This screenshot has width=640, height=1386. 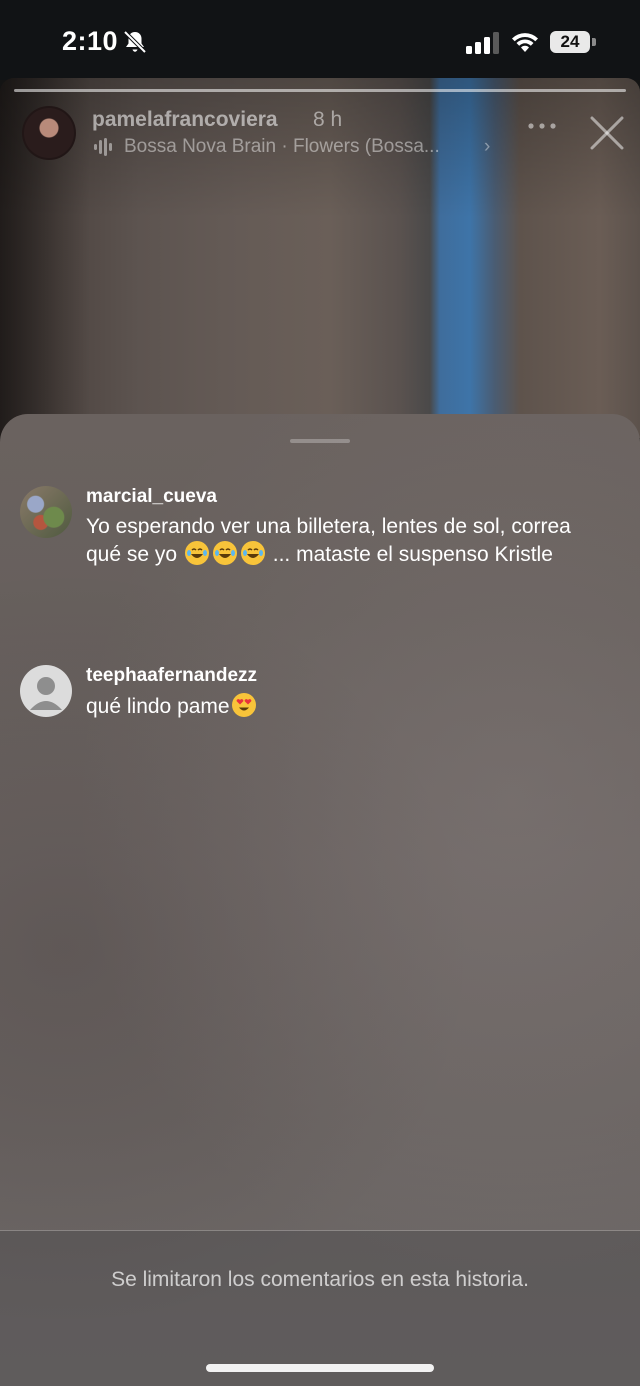 I want to click on more-options-icon, so click(x=542, y=126).